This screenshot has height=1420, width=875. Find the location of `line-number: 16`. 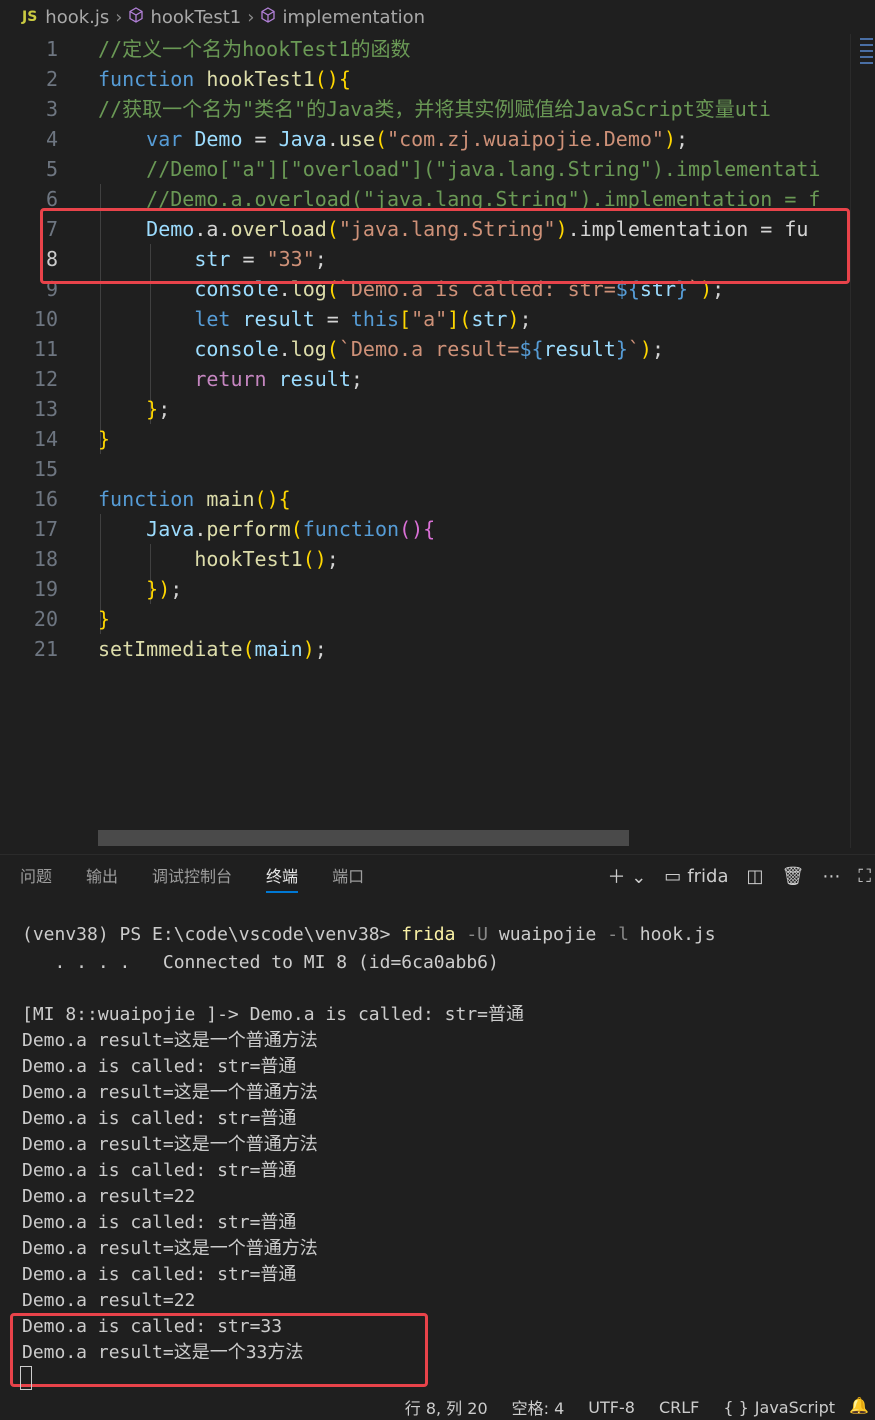

line-number: 16 is located at coordinates (45, 499).